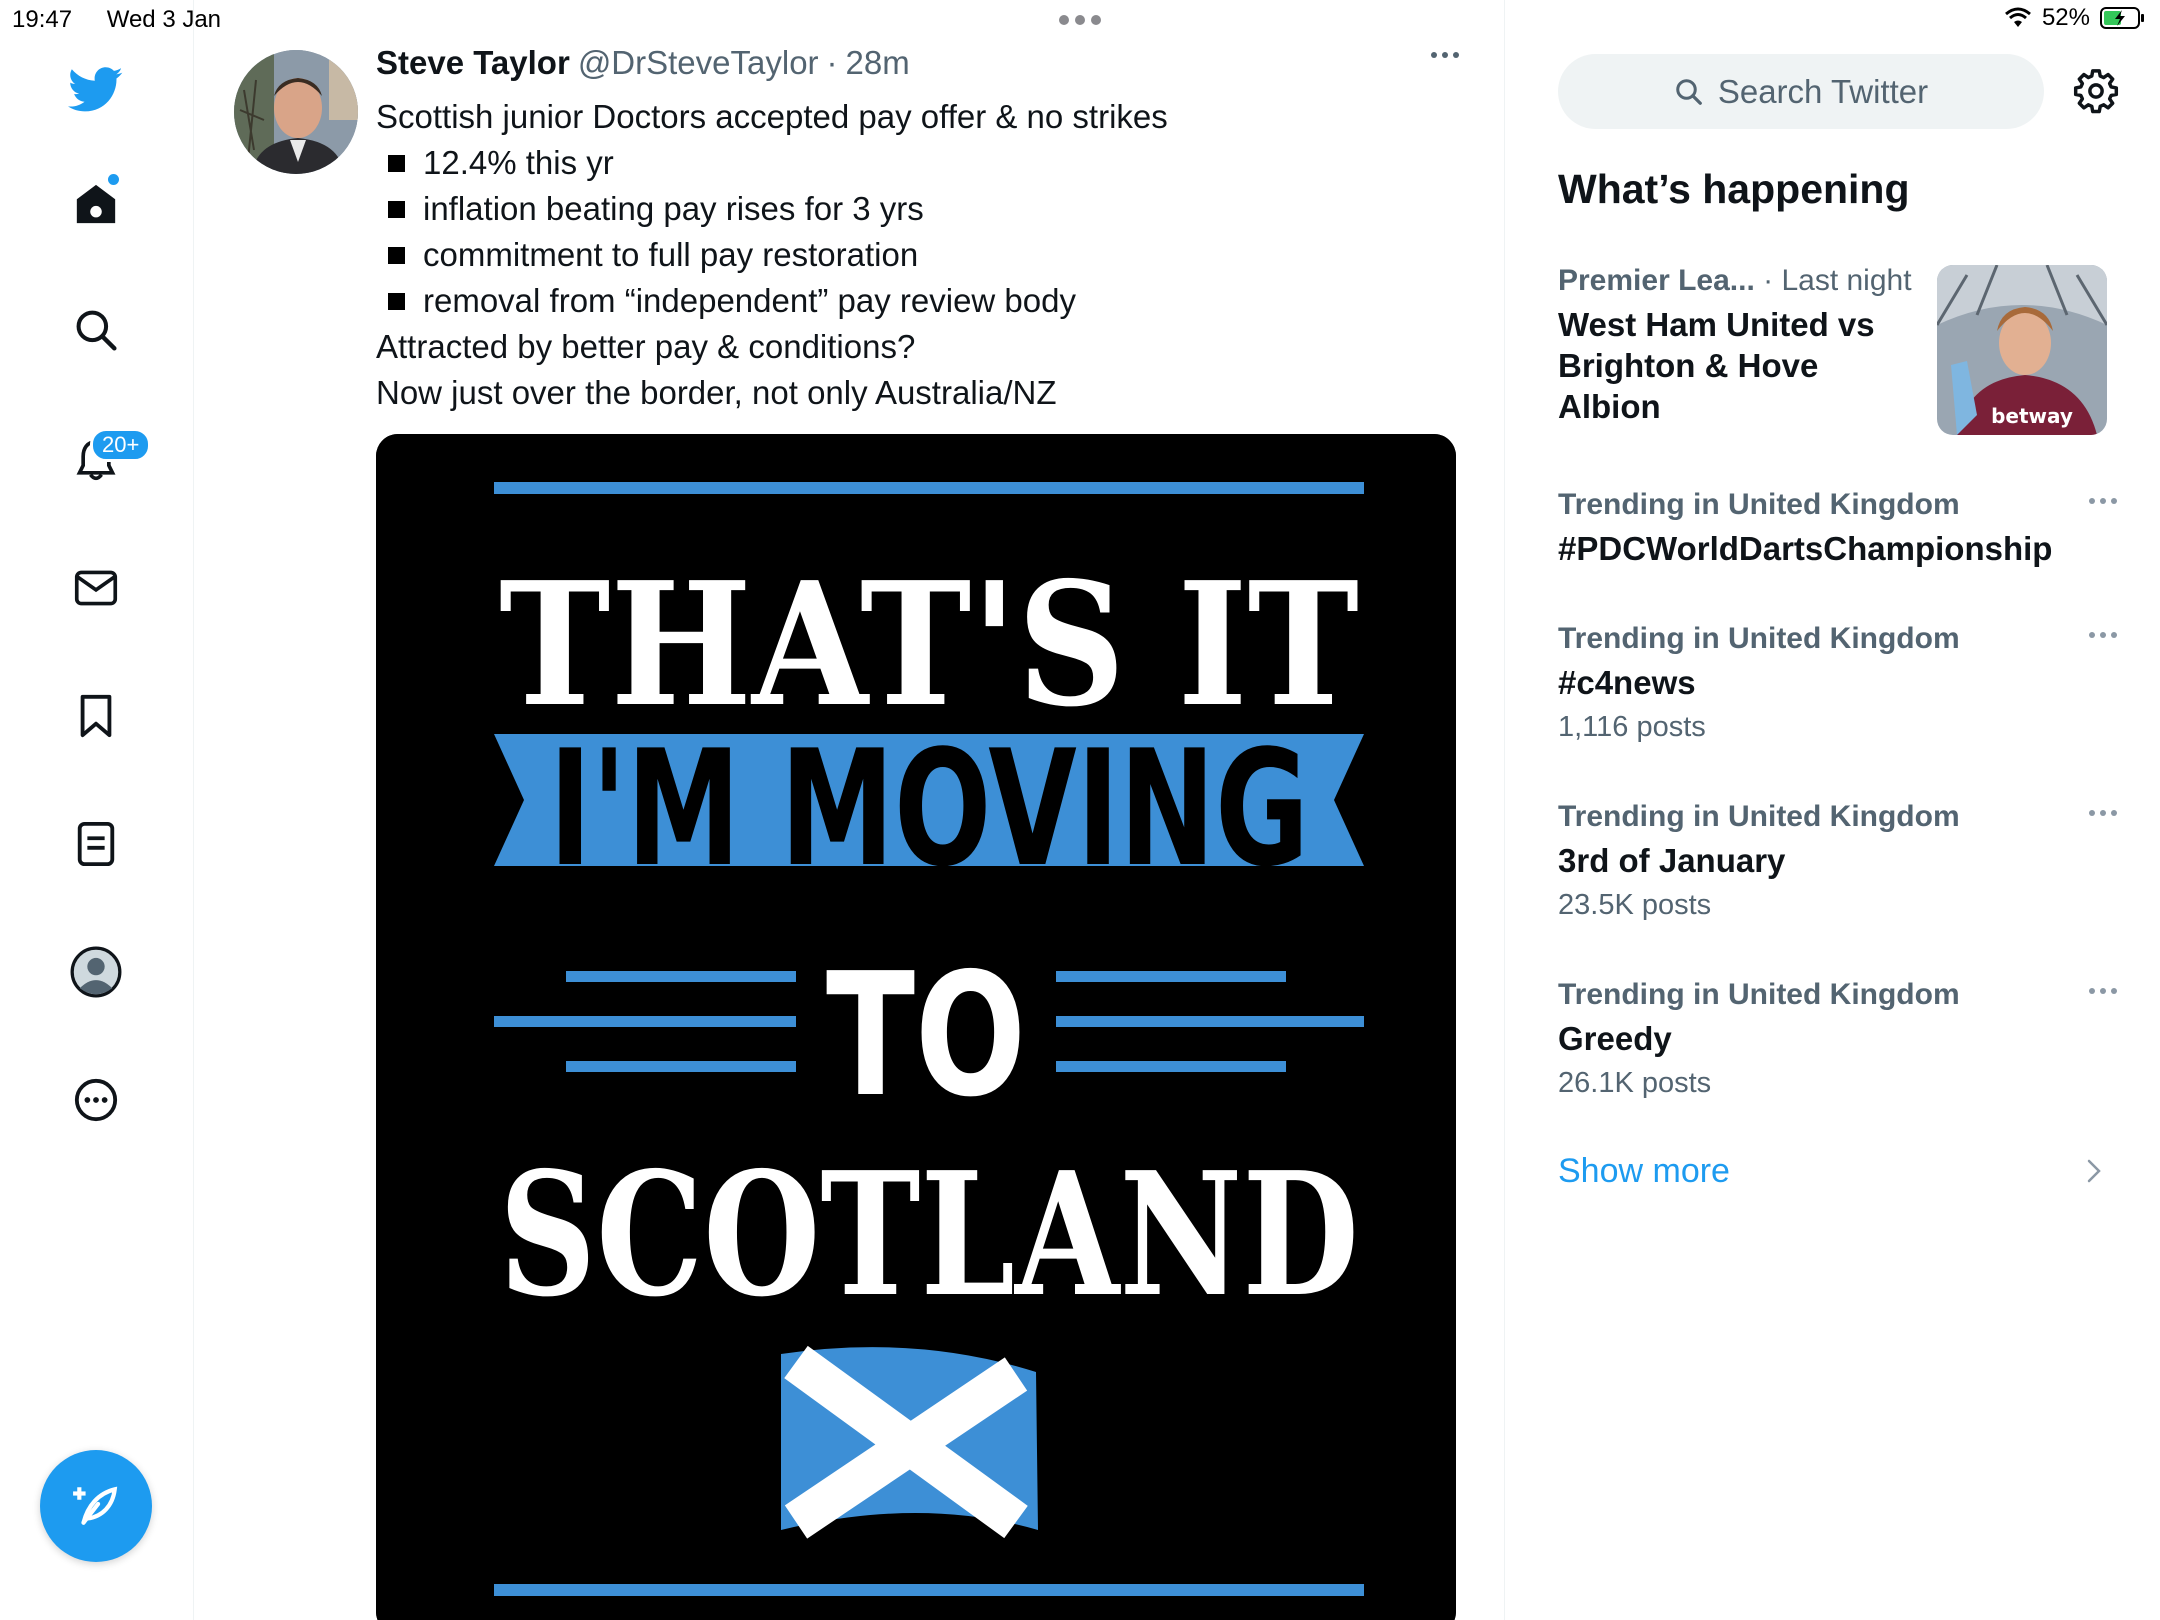  I want to click on trend-thumbnail-image: betway, so click(2022, 350).